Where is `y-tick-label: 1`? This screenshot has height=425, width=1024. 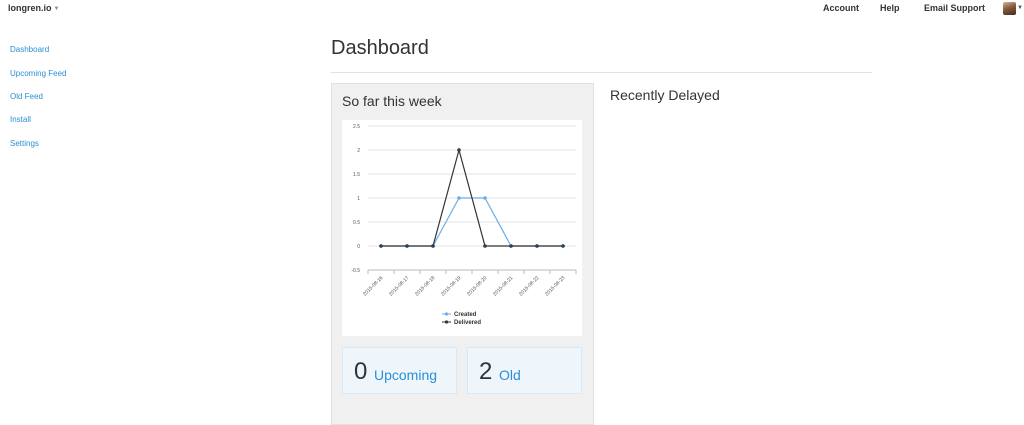 y-tick-label: 1 is located at coordinates (358, 199).